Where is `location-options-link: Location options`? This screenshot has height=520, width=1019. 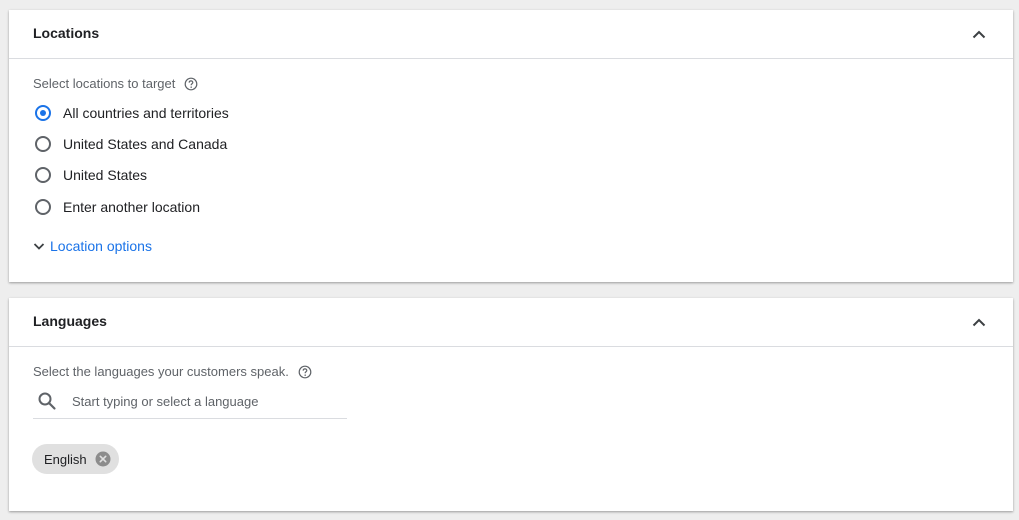 location-options-link: Location options is located at coordinates (92, 246).